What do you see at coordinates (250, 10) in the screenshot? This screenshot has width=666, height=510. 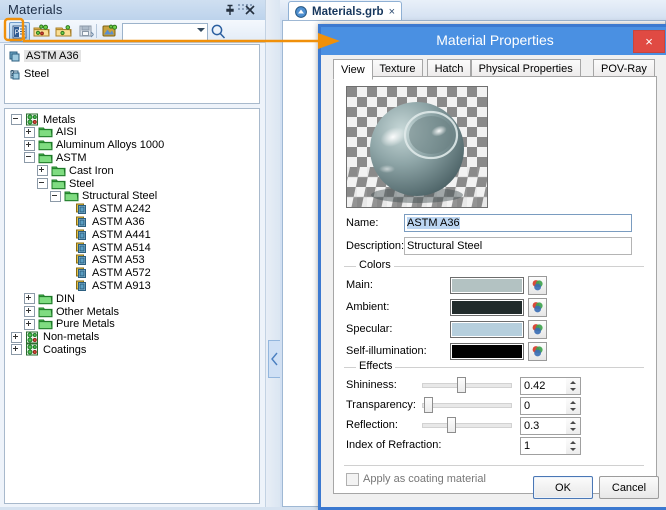 I see `close-icon` at bounding box center [250, 10].